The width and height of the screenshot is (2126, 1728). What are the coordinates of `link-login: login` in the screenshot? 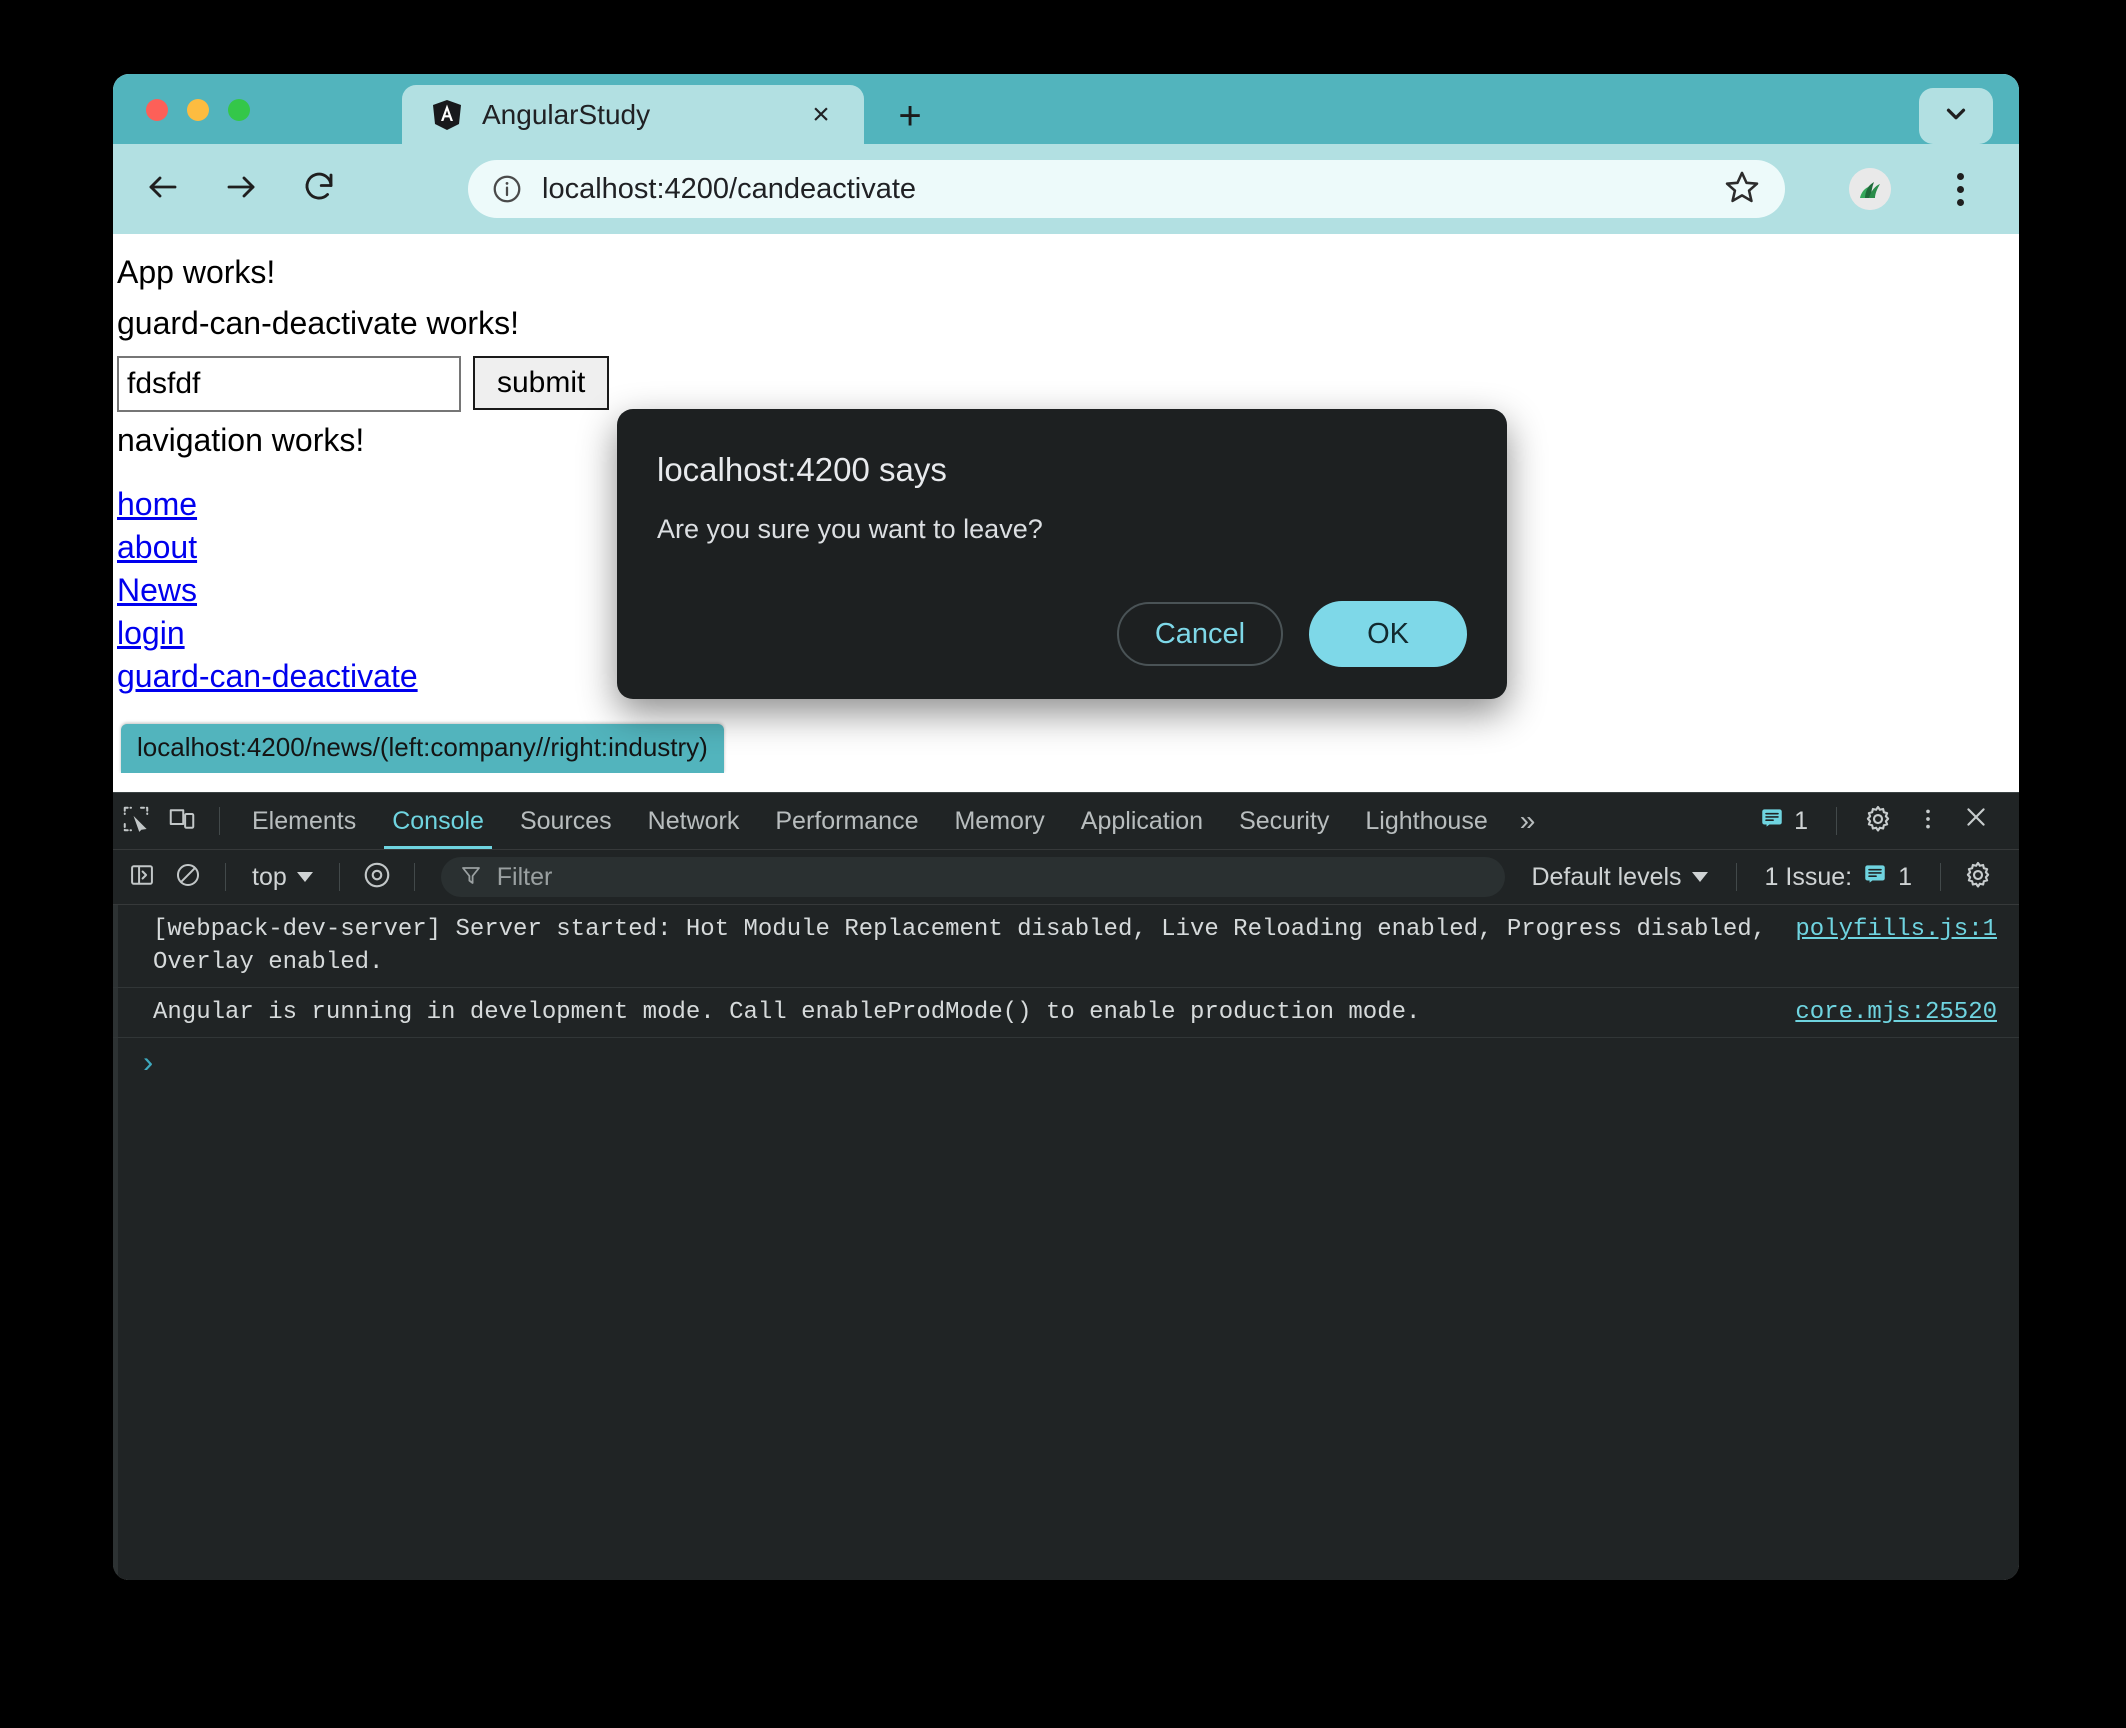 It's located at (151, 633).